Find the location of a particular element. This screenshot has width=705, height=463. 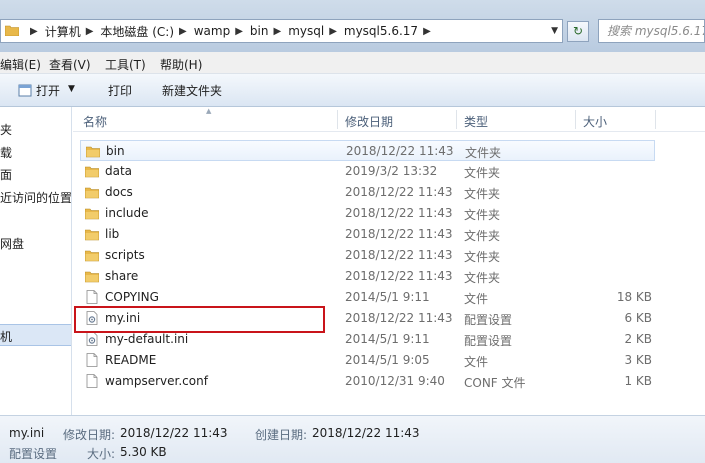

menu-help: 帮助(H) is located at coordinates (181, 64).